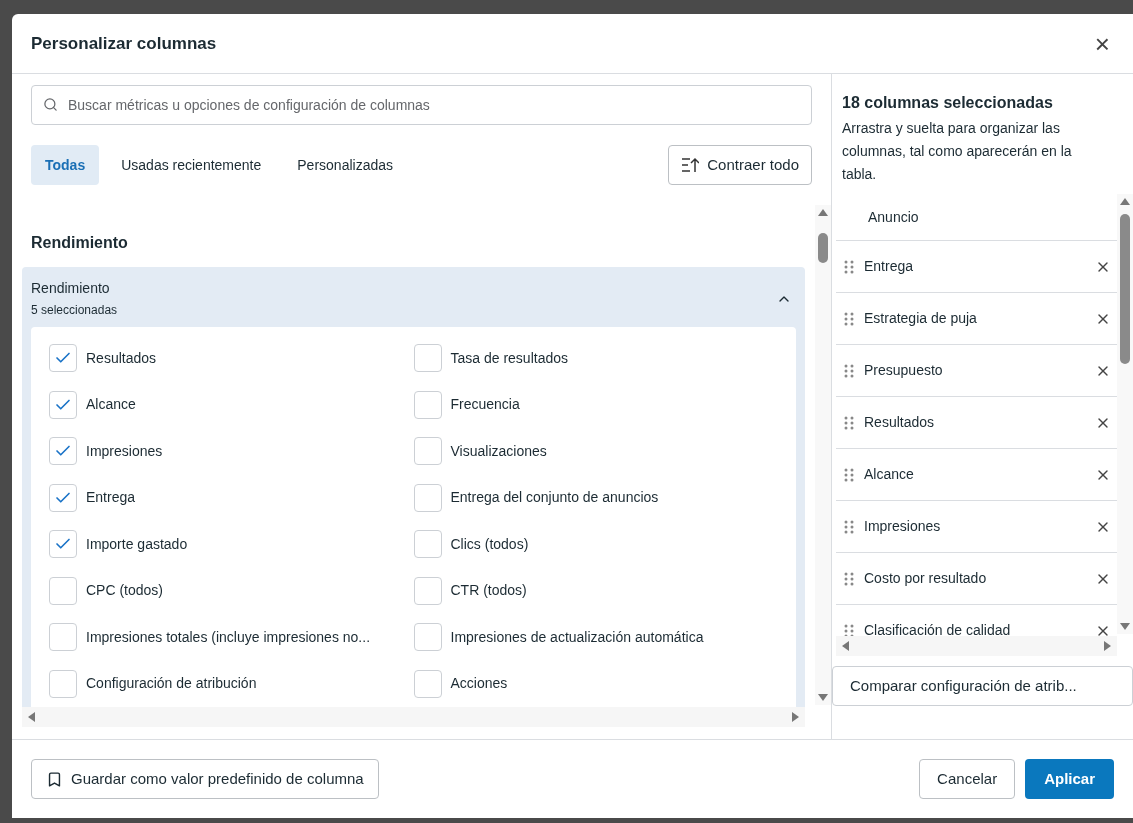 The height and width of the screenshot is (823, 1133). What do you see at coordinates (125, 590) in the screenshot?
I see `option-label: CPC (todos)` at bounding box center [125, 590].